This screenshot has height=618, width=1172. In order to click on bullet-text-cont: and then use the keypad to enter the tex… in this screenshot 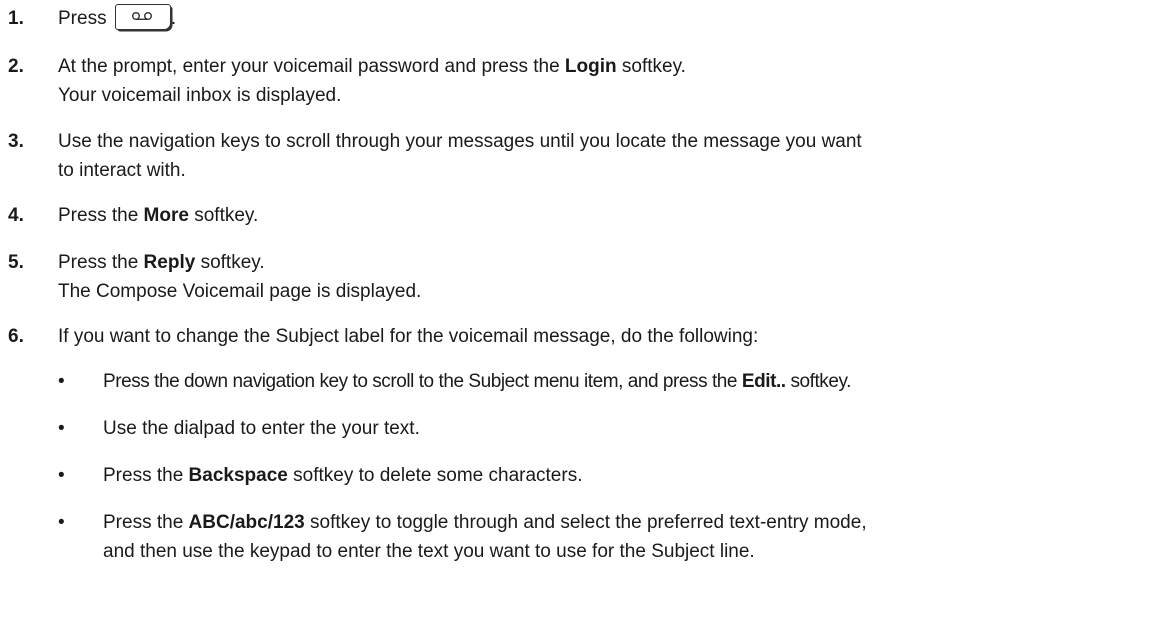, I will do `click(429, 551)`.